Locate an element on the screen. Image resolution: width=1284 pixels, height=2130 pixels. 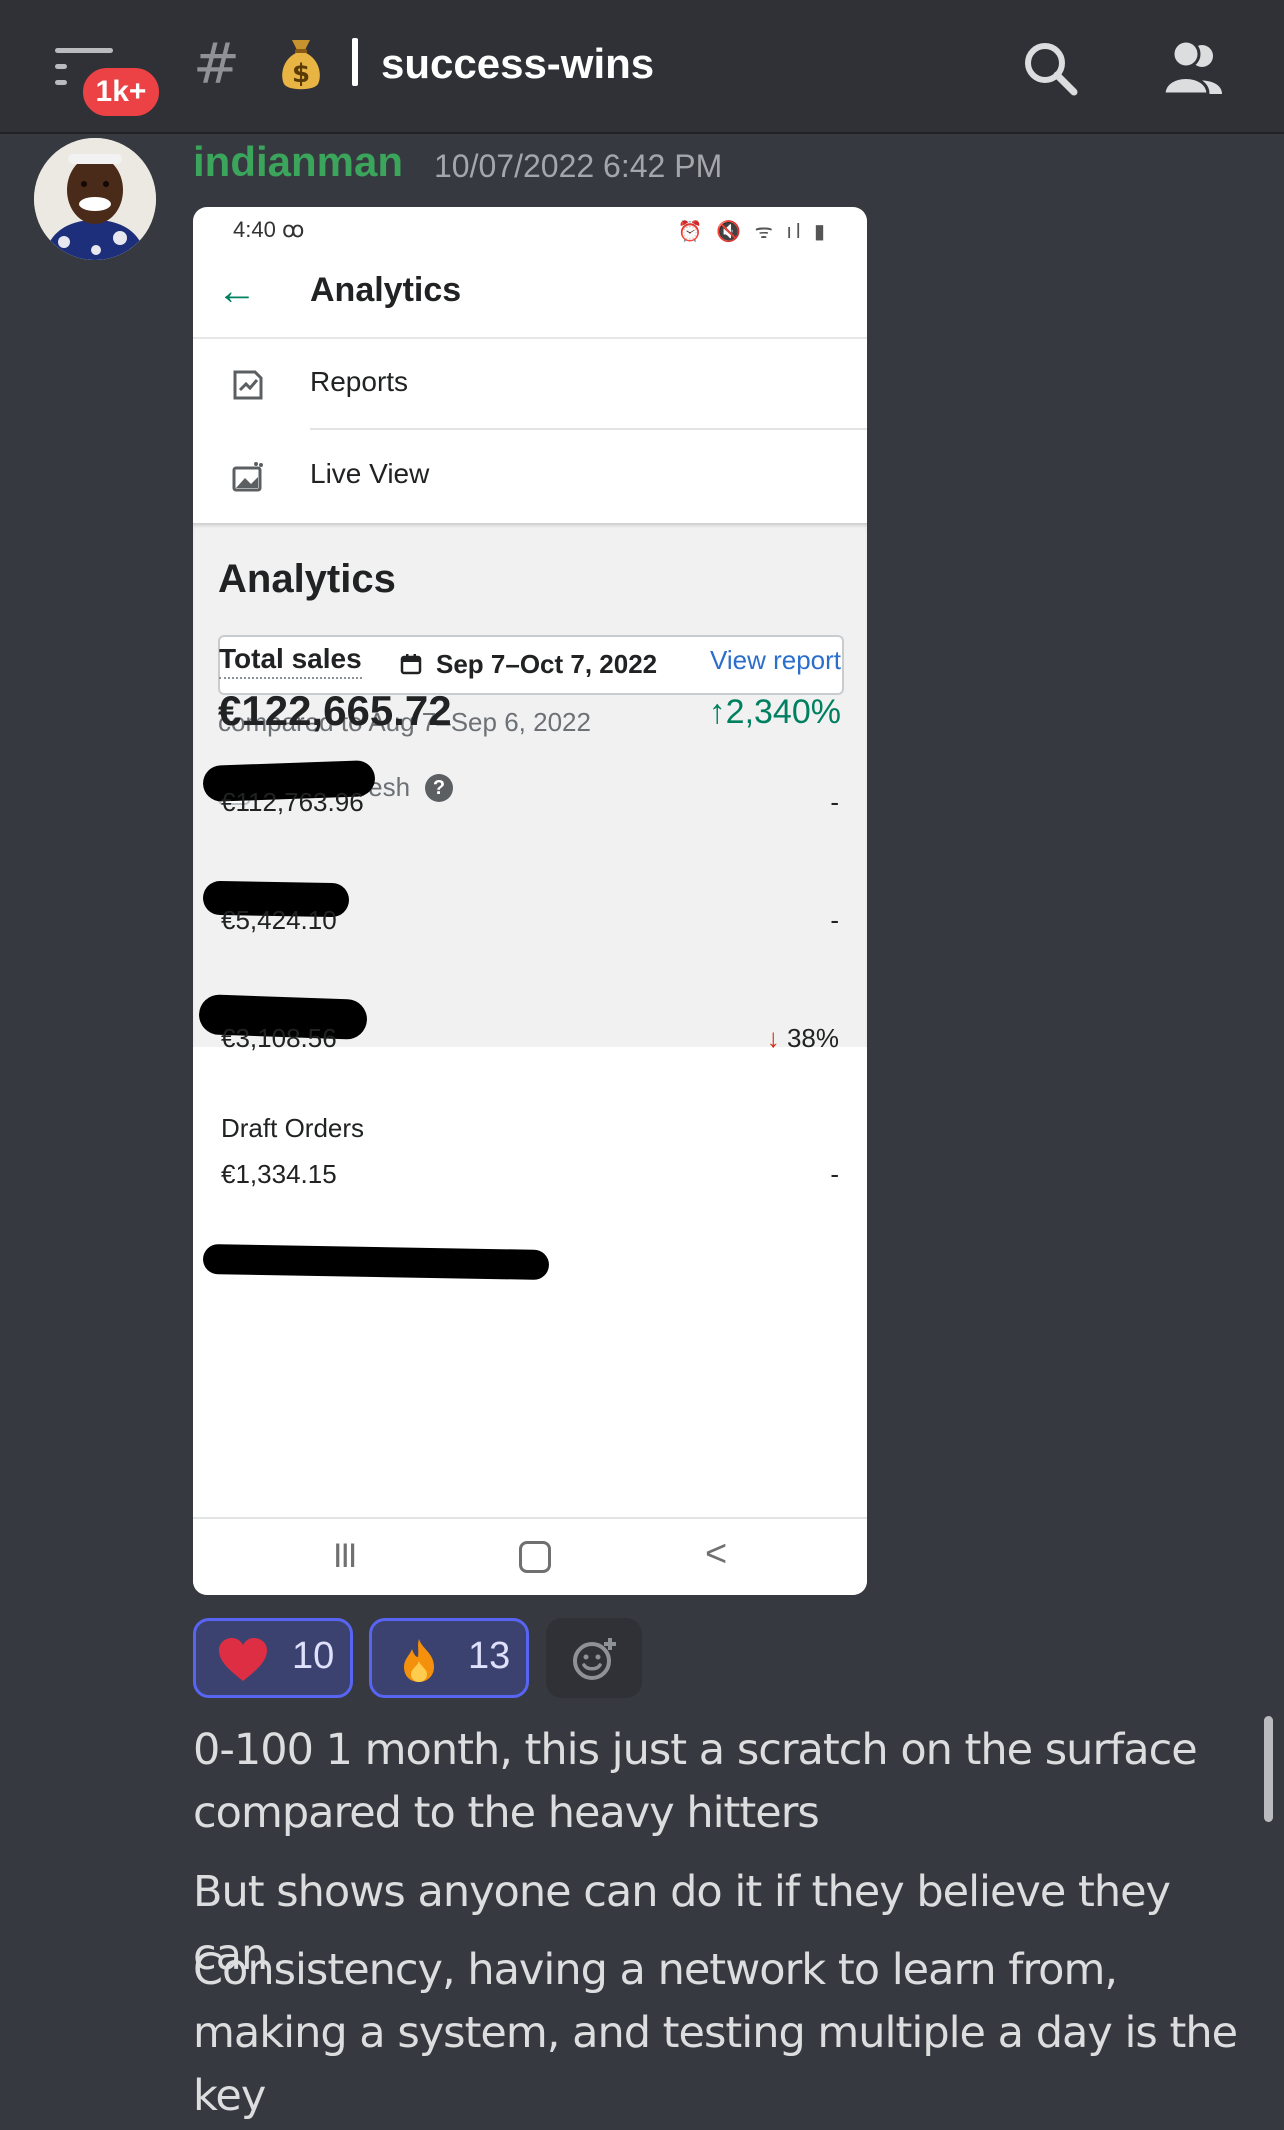
hamburger-menu-button: 1k+ is located at coordinates (107, 83).